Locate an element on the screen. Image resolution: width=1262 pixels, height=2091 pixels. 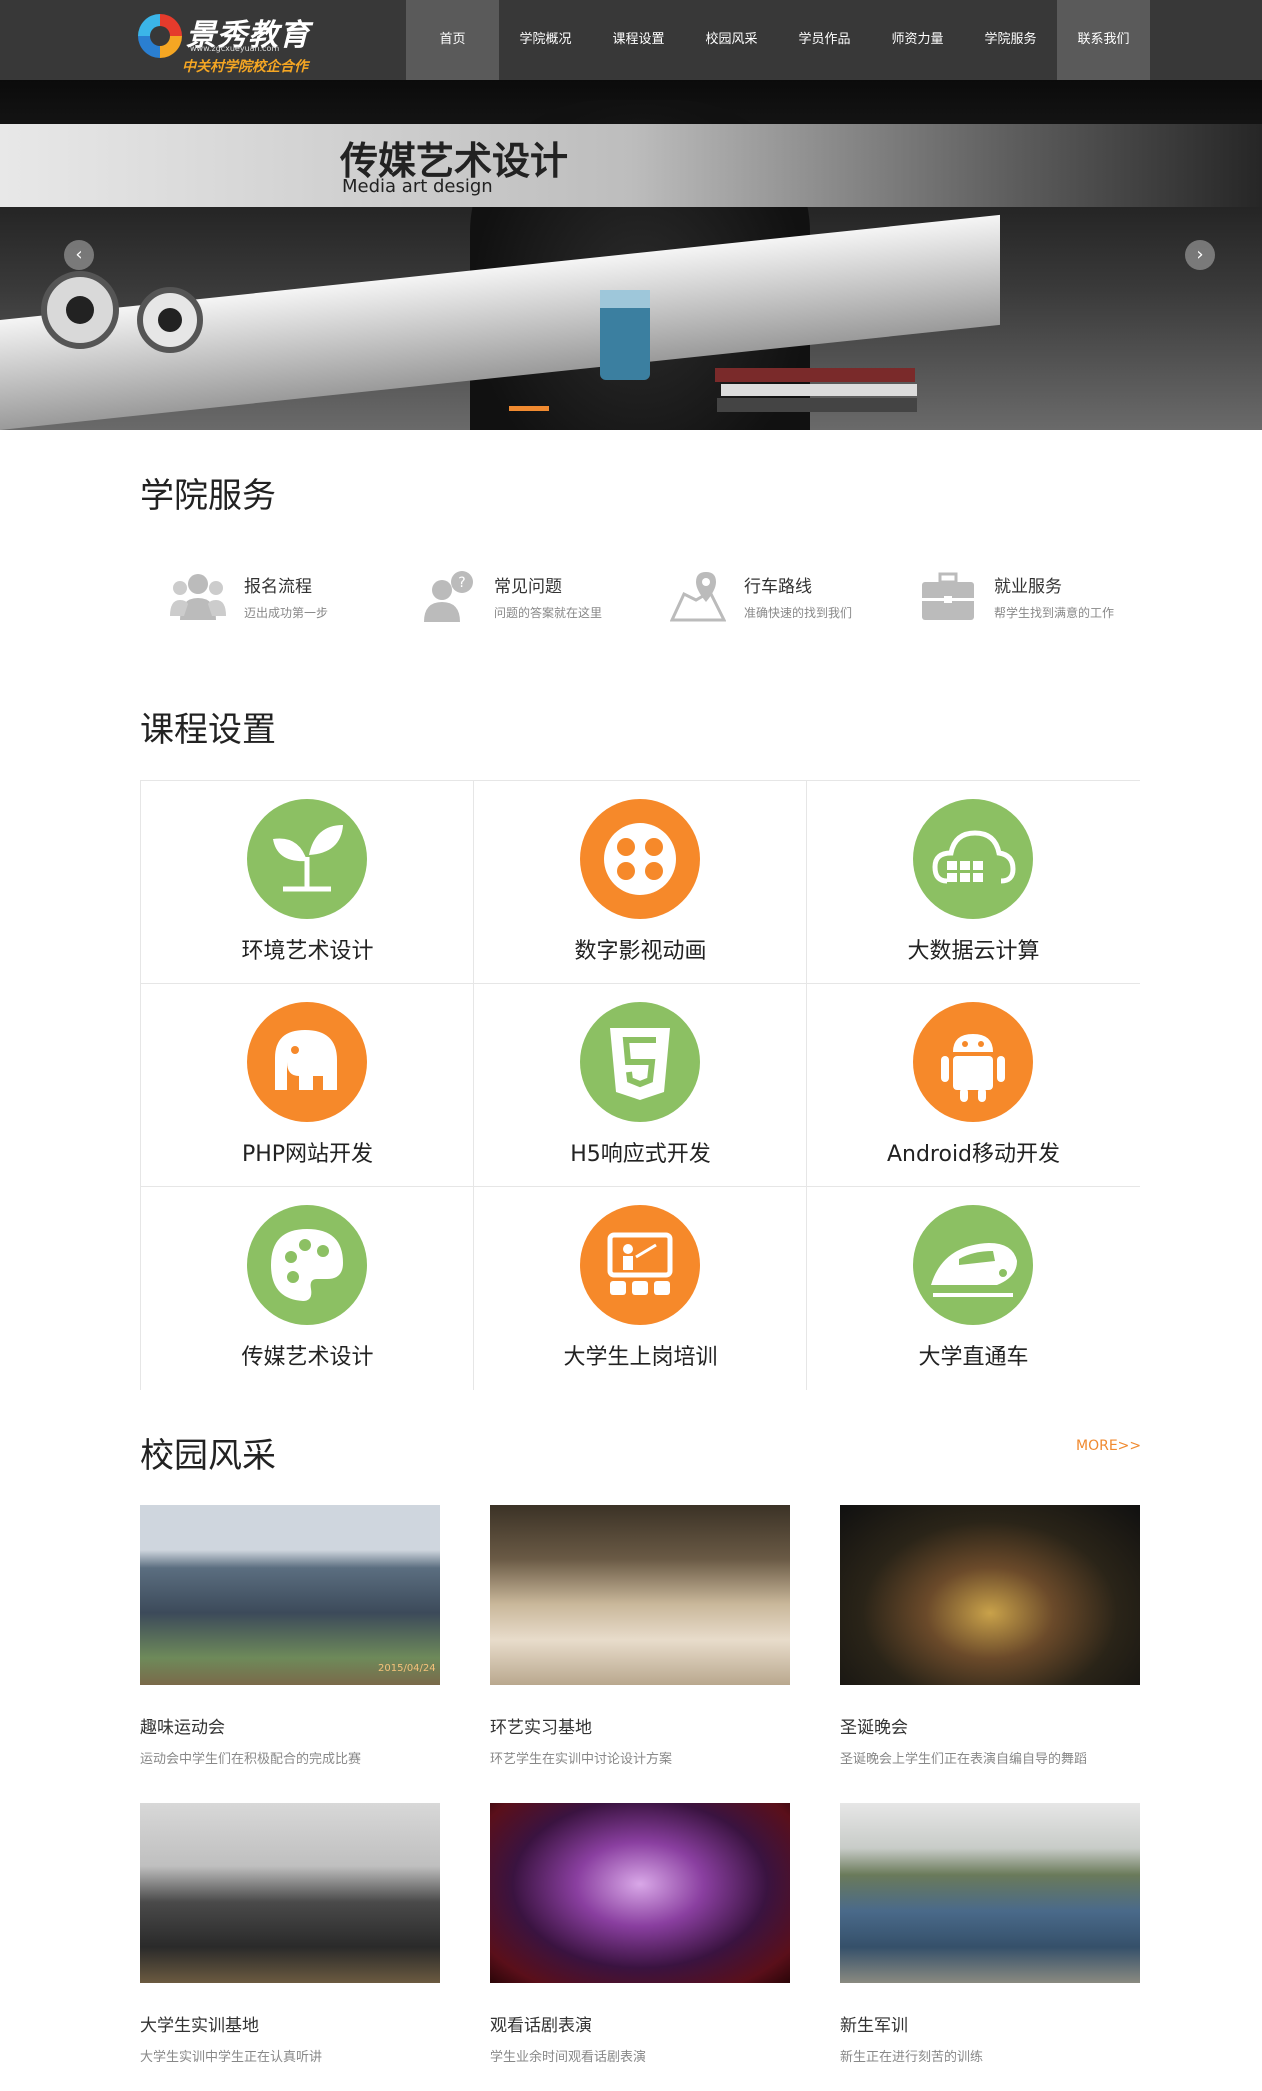
sprout-icon is located at coordinates (307, 859).